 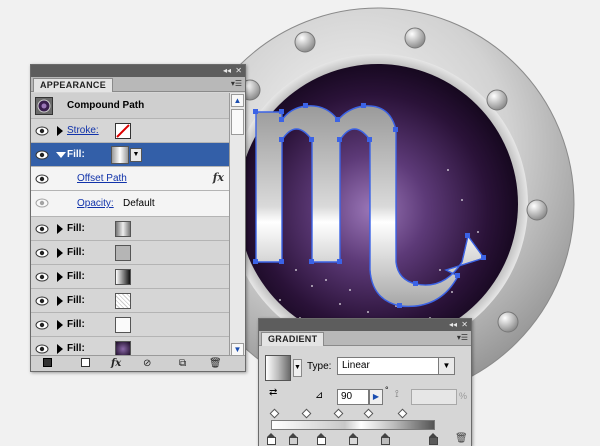 I want to click on opacity-link: Opacity:, so click(x=95, y=203).